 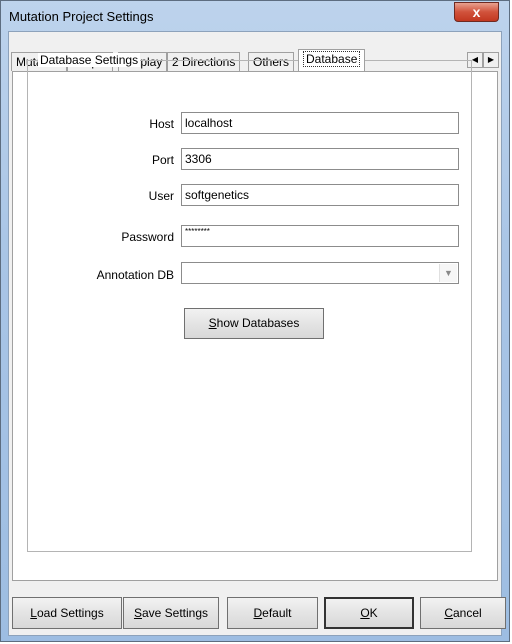 I want to click on cancel-mnemonic: C, so click(x=448, y=613).